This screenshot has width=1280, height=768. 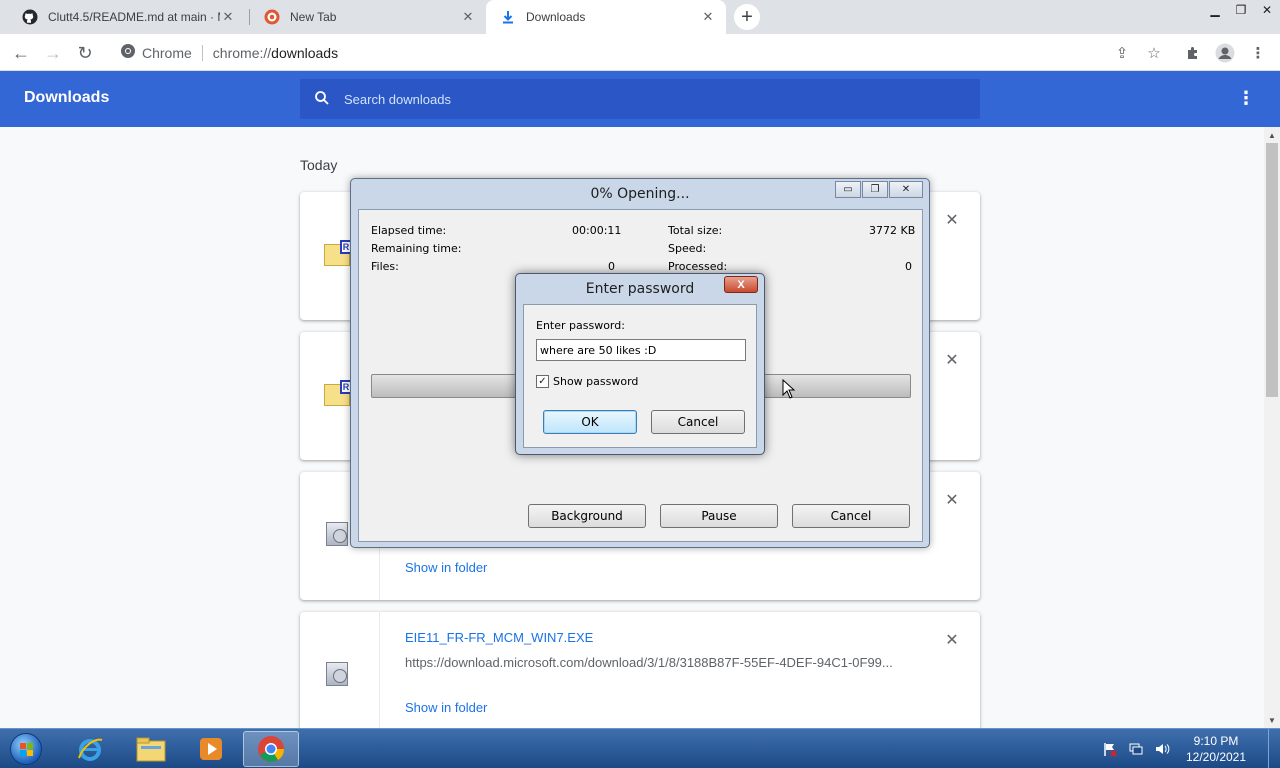 What do you see at coordinates (695, 230) in the screenshot?
I see `total-size-label: Total size:` at bounding box center [695, 230].